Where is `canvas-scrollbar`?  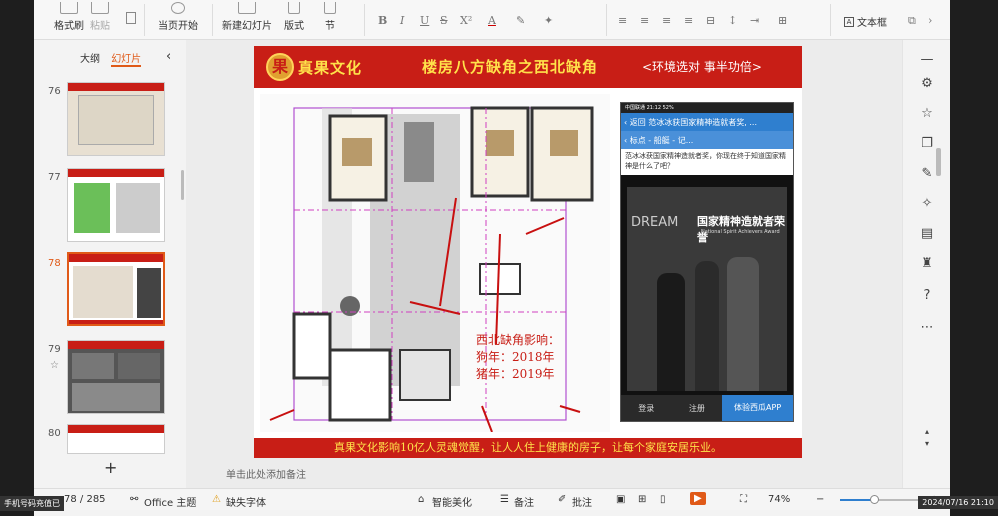
canvas-scrollbar is located at coordinates (938, 162).